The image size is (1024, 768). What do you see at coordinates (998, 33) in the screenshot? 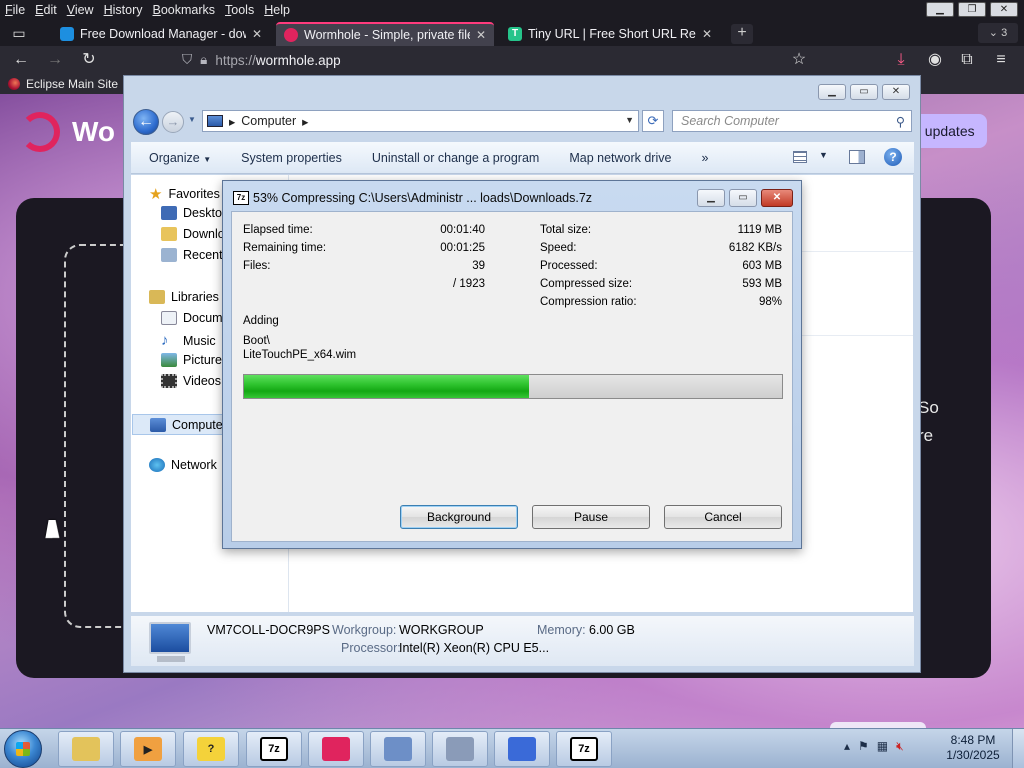
I see `tab-overflow-button: ⌄ 3` at bounding box center [998, 33].